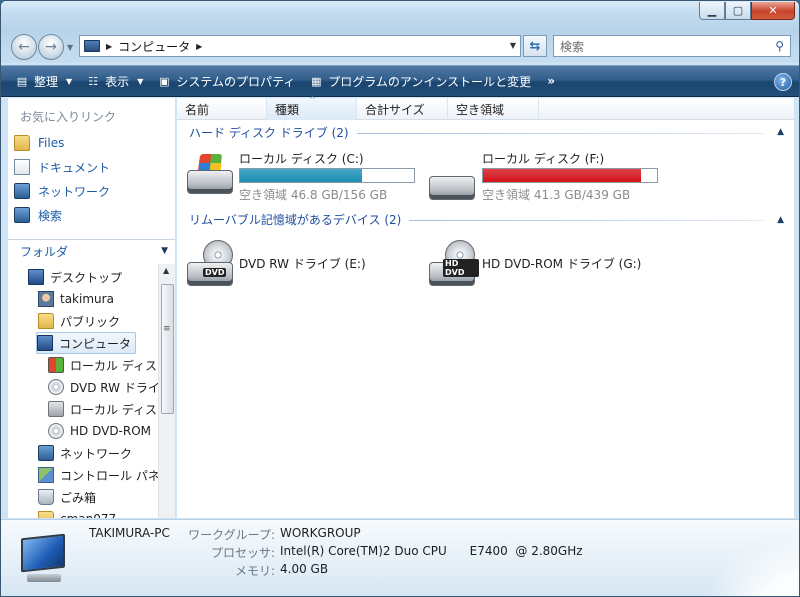 The width and height of the screenshot is (800, 597). I want to click on search-placeholder: 検索, so click(572, 46).